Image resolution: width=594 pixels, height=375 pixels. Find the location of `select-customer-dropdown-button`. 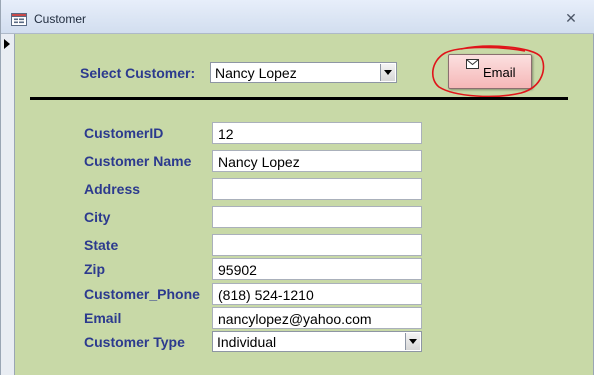

select-customer-dropdown-button is located at coordinates (387, 72).